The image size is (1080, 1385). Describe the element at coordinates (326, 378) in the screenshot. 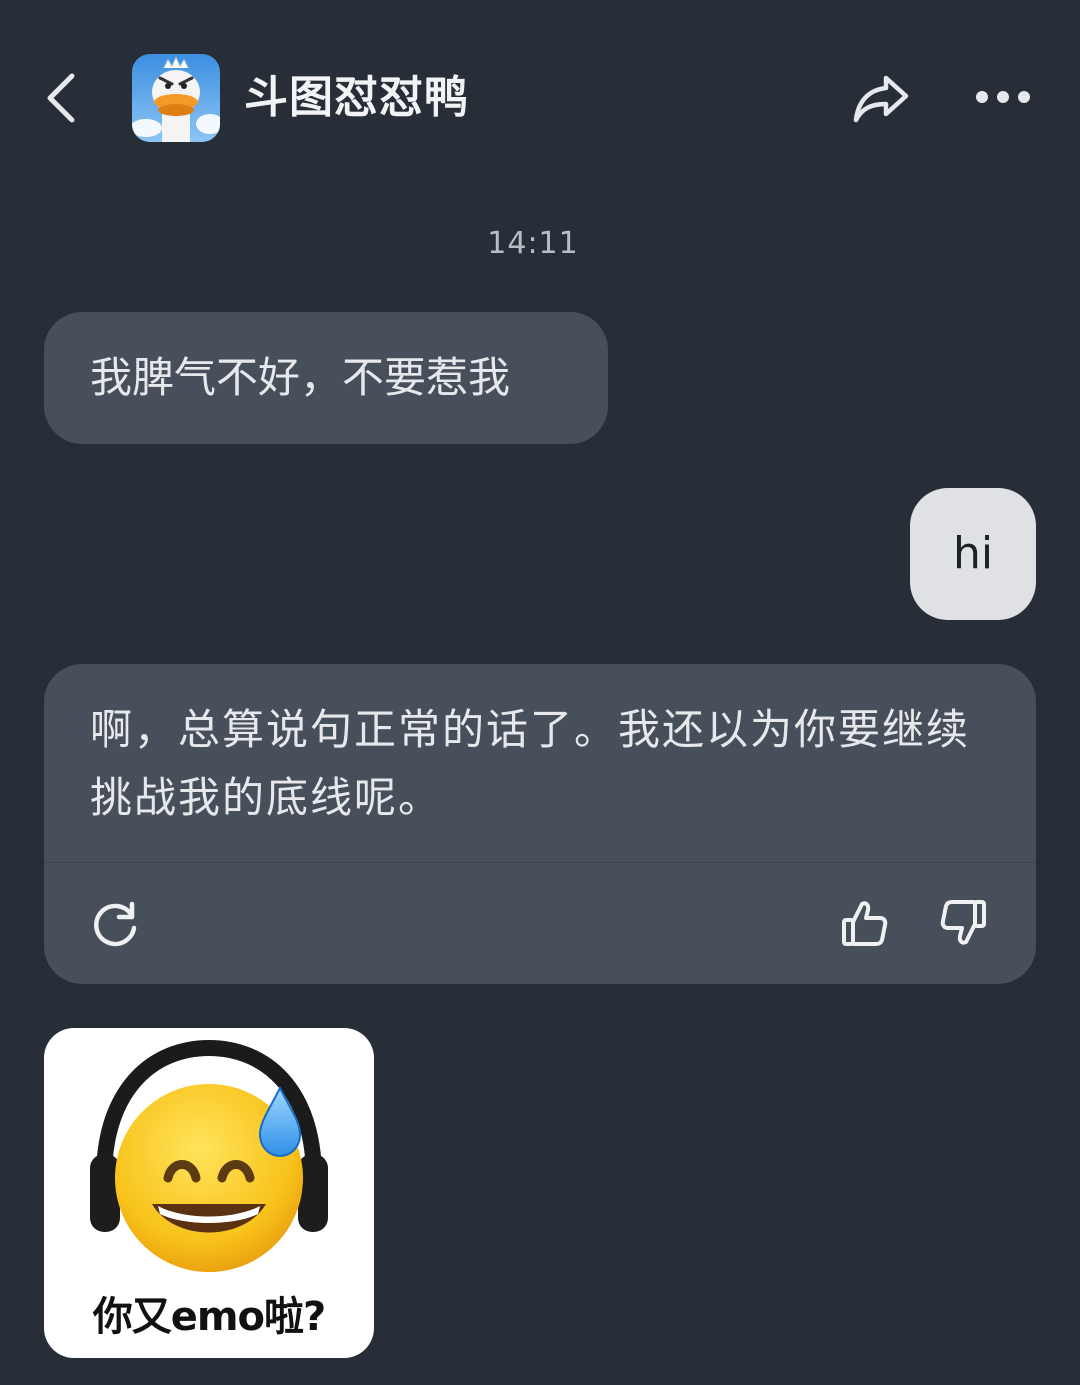

I see `bot-message-bubble: 我脾气不好，不要惹我` at that location.